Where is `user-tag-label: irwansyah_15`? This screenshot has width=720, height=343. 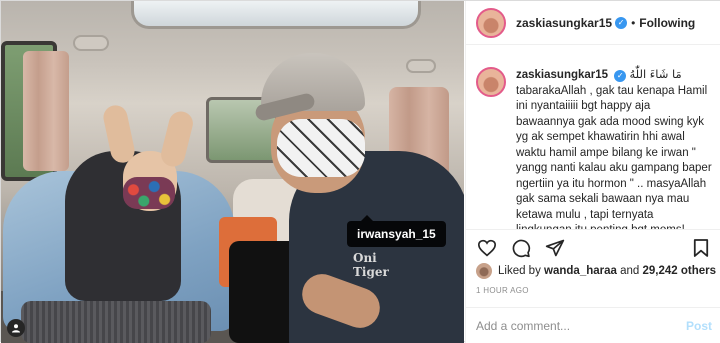
user-tag-label: irwansyah_15 is located at coordinates (396, 231).